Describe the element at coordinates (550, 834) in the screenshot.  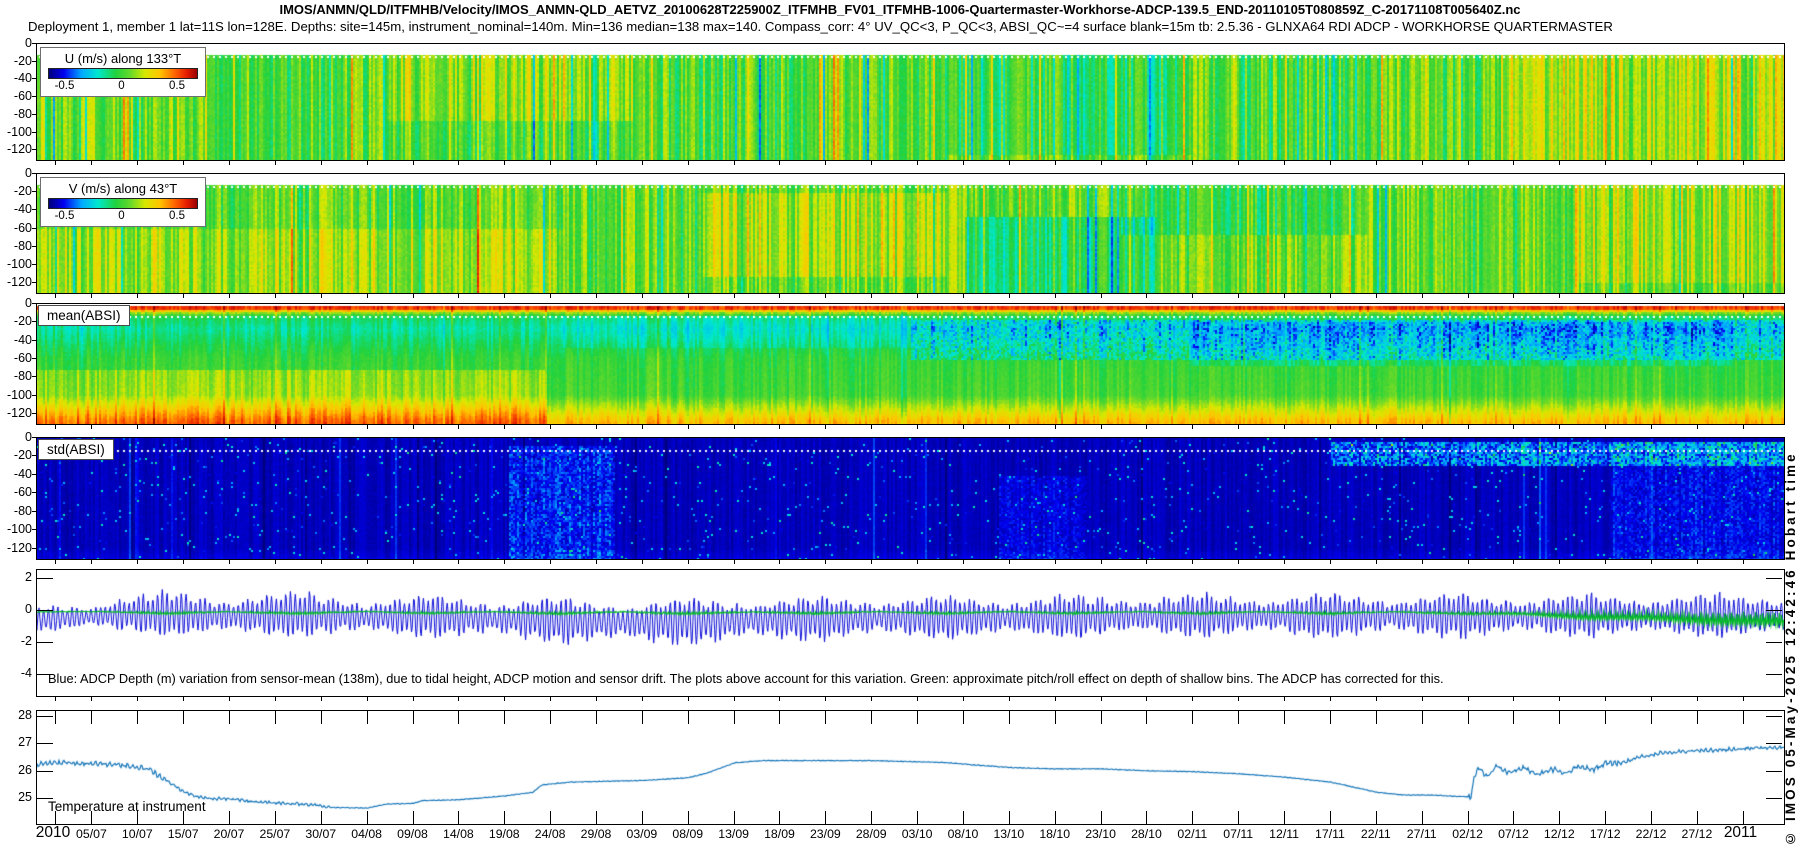
I see `x-tick-label: 24/08` at that location.